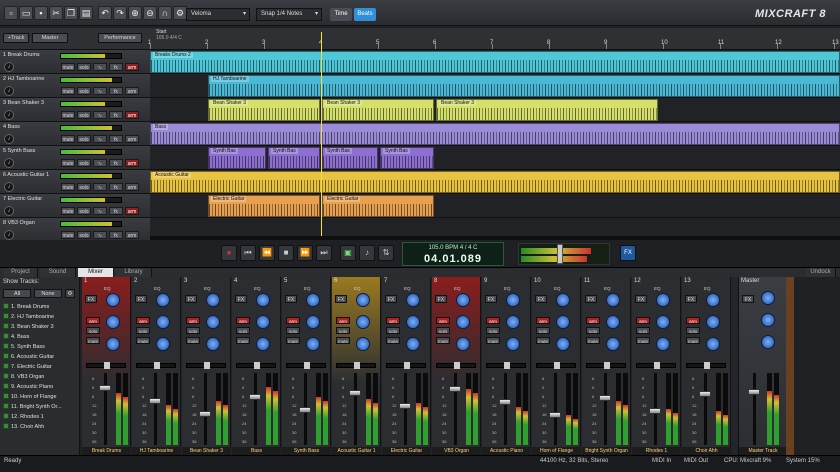 The height and width of the screenshot is (472, 840). Describe the element at coordinates (96, 272) in the screenshot. I see `tab-mixer: Mixer` at that location.